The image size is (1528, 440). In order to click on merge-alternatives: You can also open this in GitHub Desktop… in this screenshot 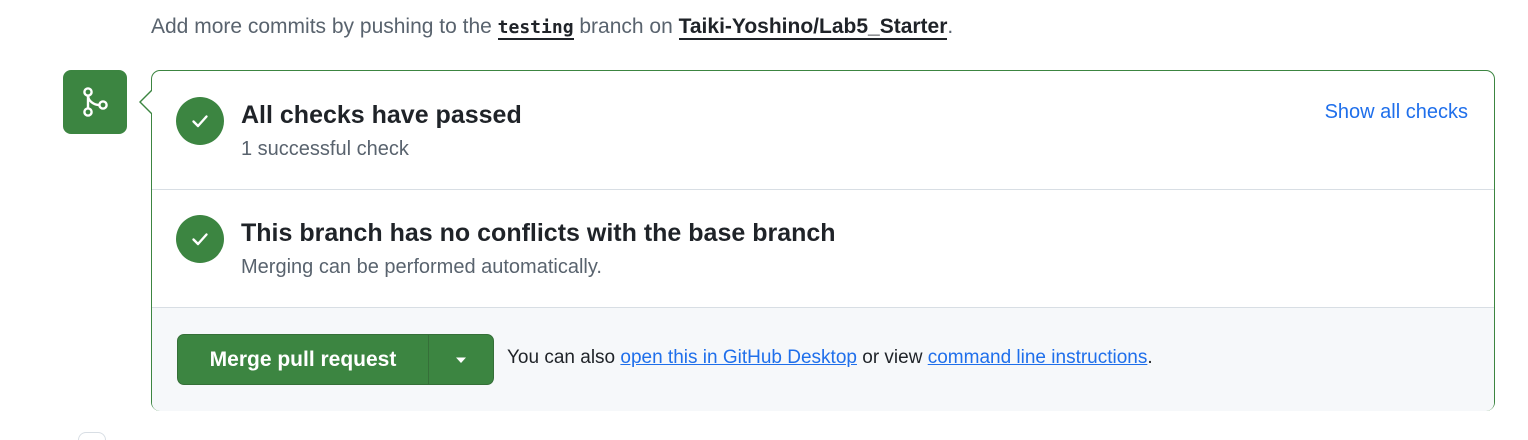, I will do `click(830, 358)`.